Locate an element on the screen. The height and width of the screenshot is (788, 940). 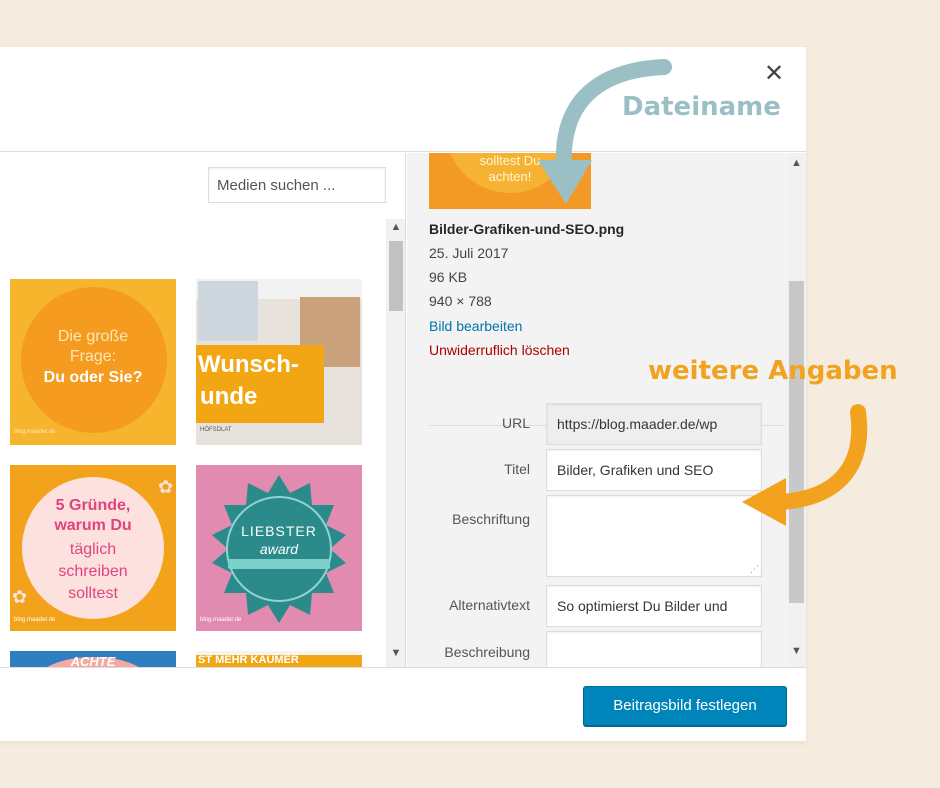
alt-text-field: So optimierst Du Bilder und is located at coordinates (654, 606).